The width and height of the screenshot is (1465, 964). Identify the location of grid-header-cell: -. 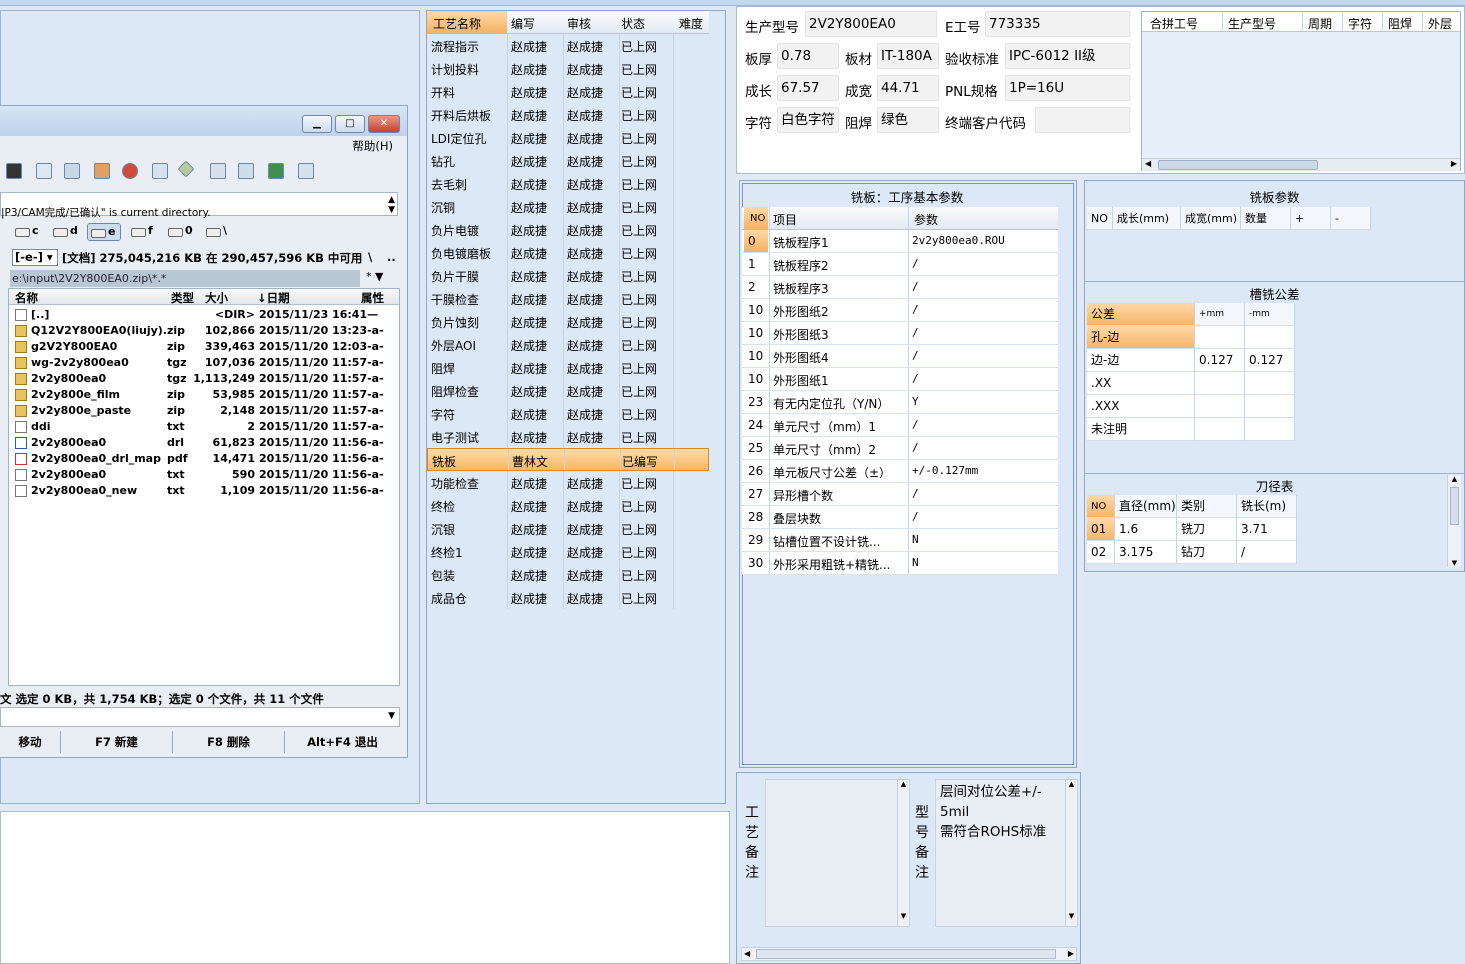
(1351, 218).